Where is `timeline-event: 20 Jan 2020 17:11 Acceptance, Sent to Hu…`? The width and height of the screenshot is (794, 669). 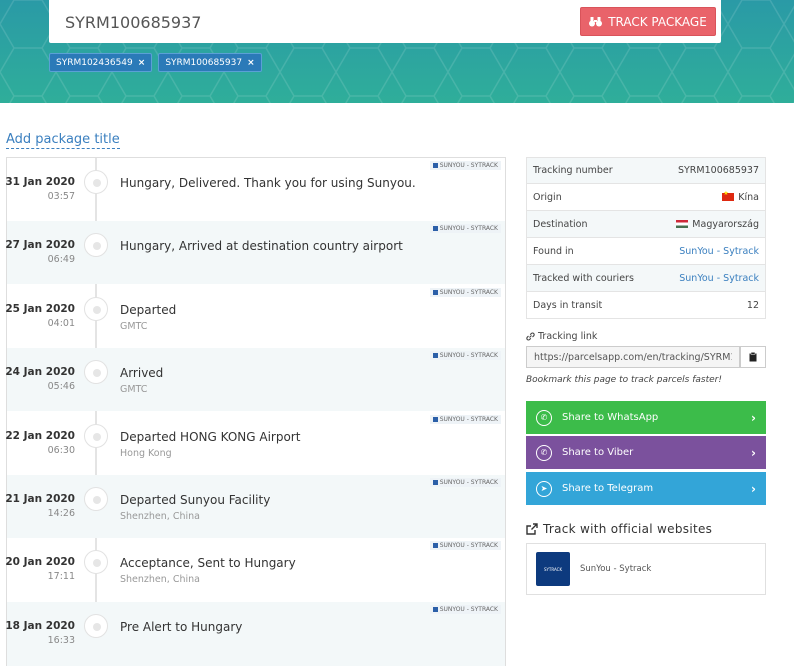
timeline-event: 20 Jan 2020 17:11 Acceptance, Sent to Hu… is located at coordinates (255, 569).